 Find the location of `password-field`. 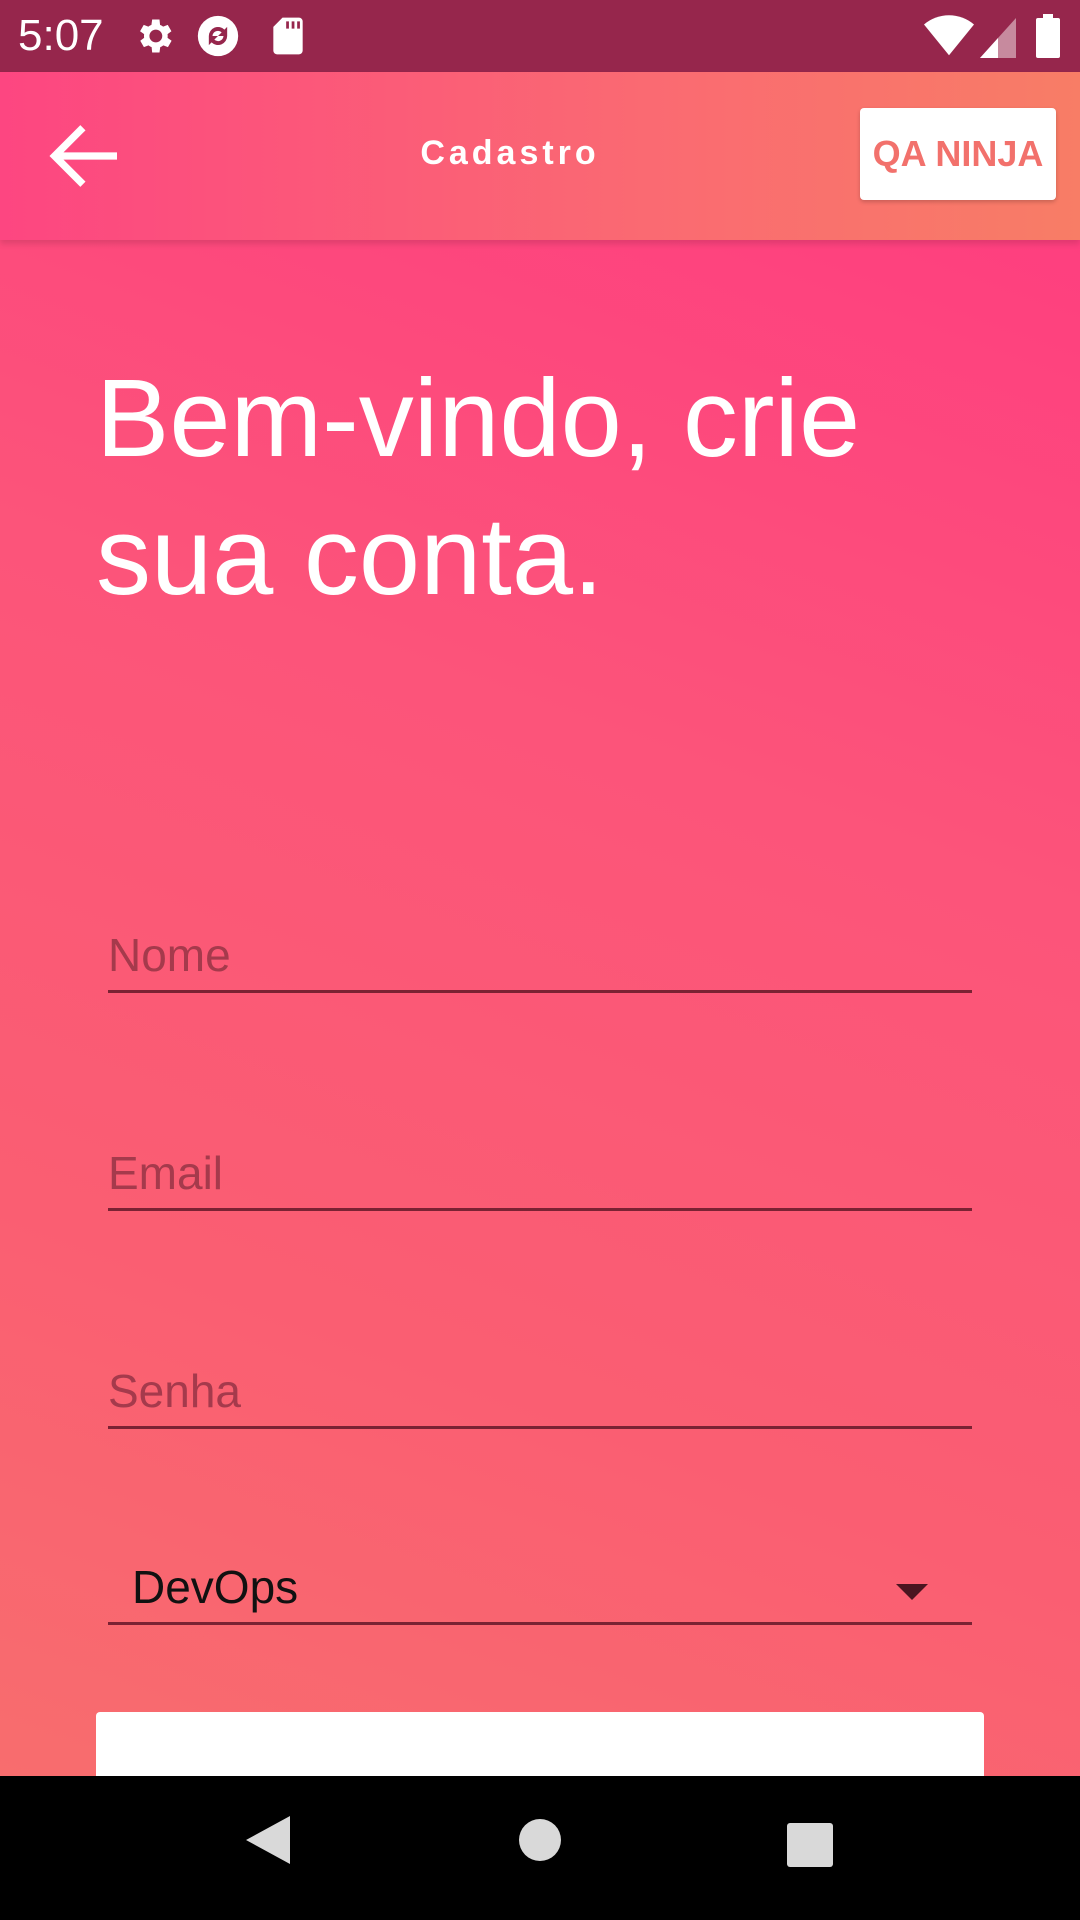

password-field is located at coordinates (540, 1391).